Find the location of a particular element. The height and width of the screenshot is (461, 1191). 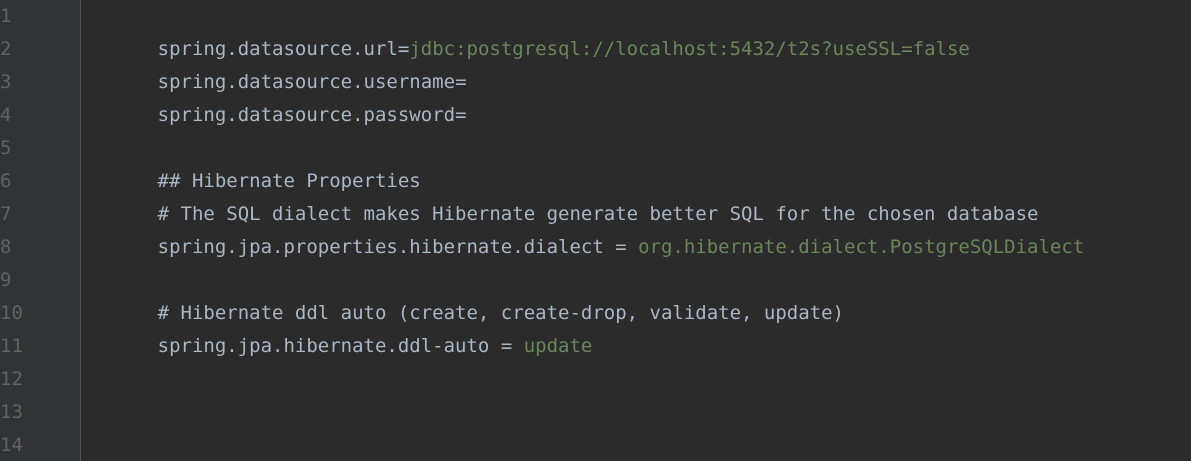

line-number: 6 is located at coordinates (6, 181).